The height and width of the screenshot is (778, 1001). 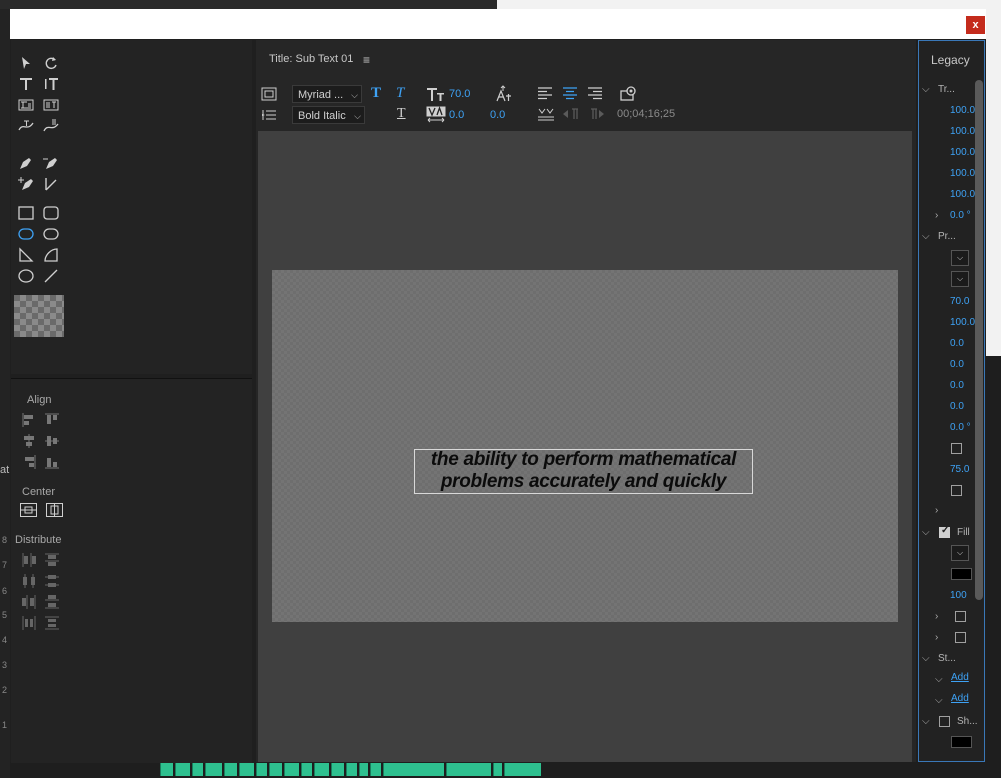 What do you see at coordinates (961, 742) in the screenshot?
I see `shadow-color-swatch` at bounding box center [961, 742].